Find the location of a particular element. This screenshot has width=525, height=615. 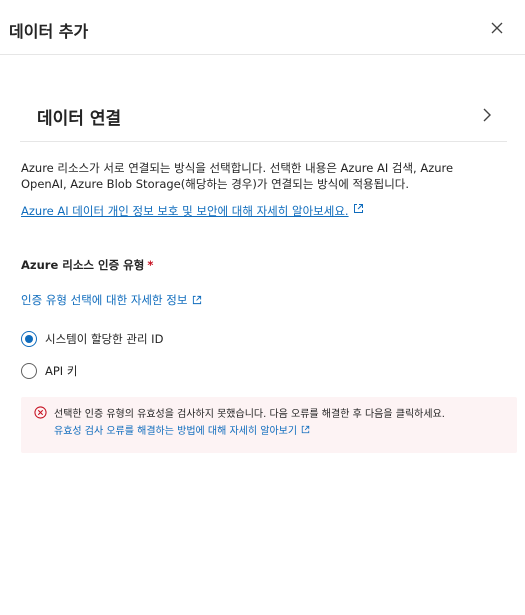

section-title: 데이터 연결 is located at coordinates (79, 119).